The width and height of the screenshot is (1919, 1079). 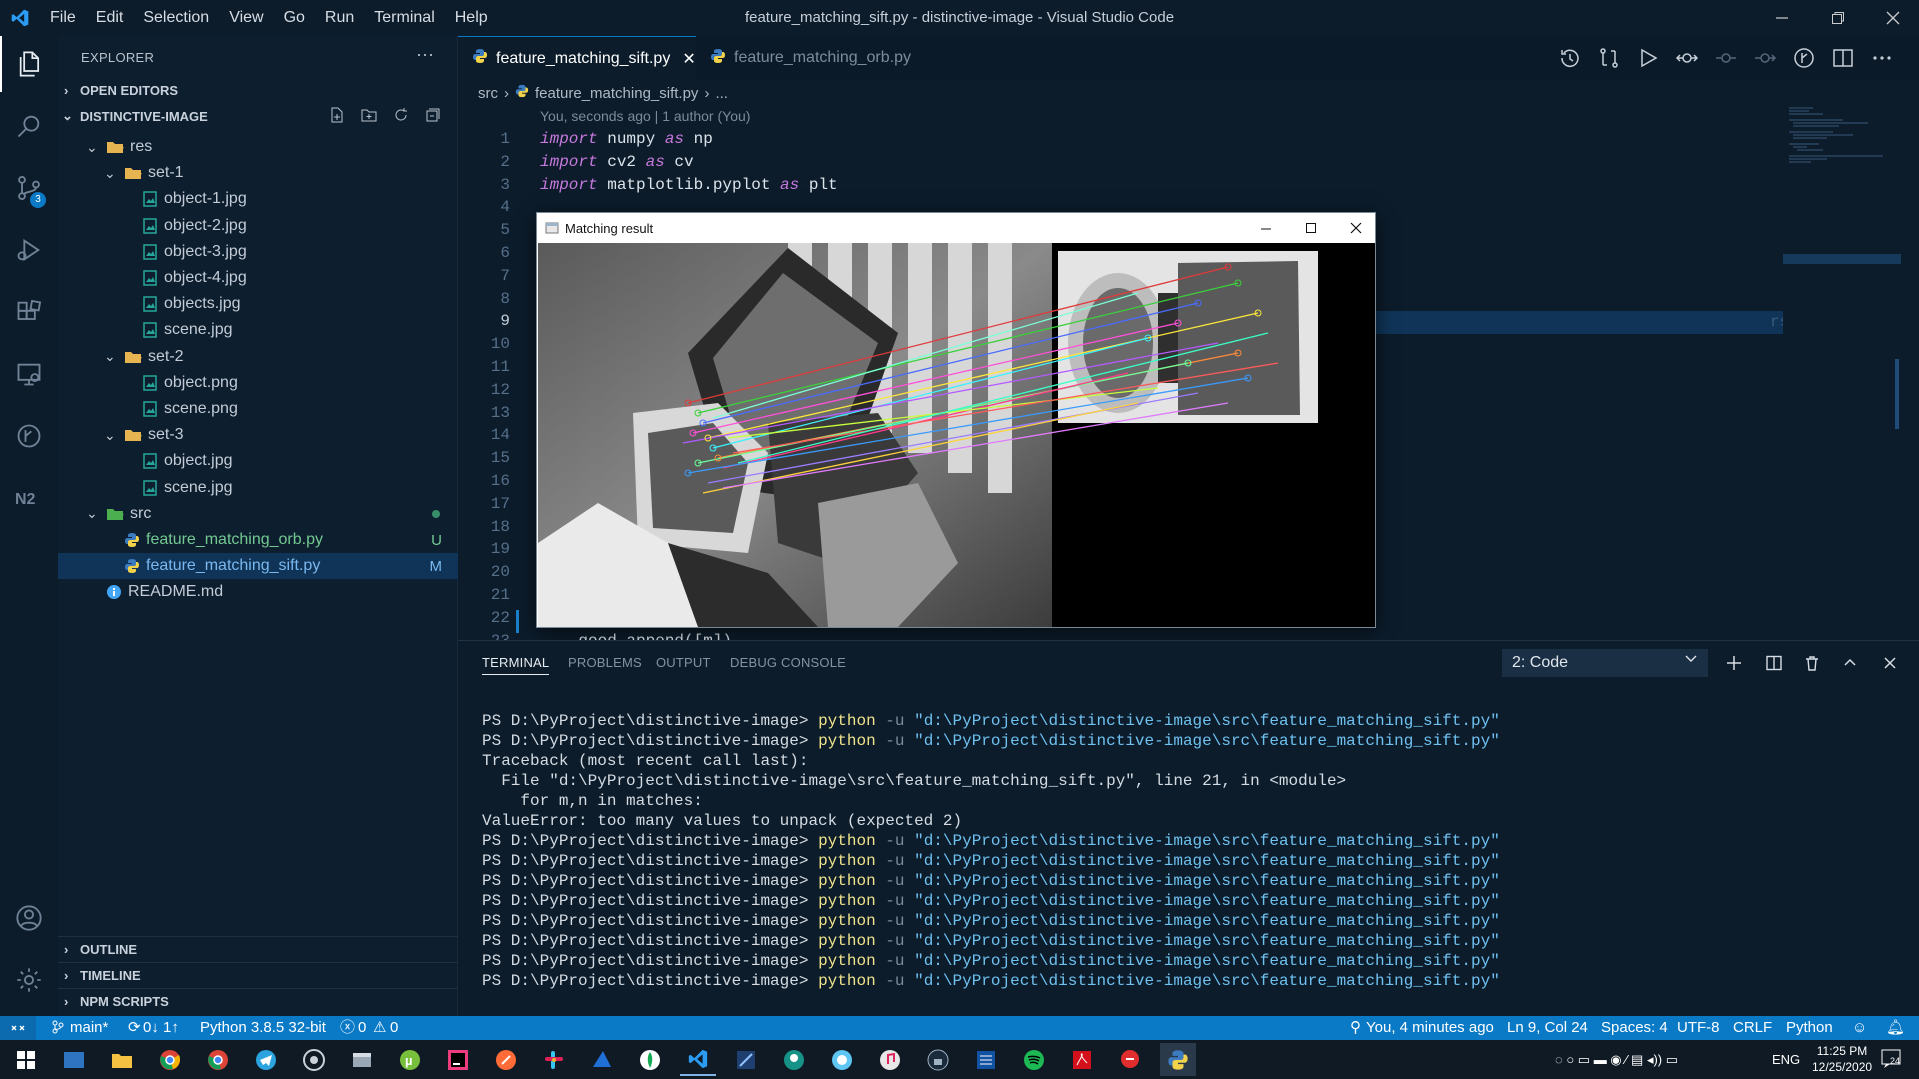 What do you see at coordinates (258, 409) in the screenshot?
I see `tree-item: scene.png` at bounding box center [258, 409].